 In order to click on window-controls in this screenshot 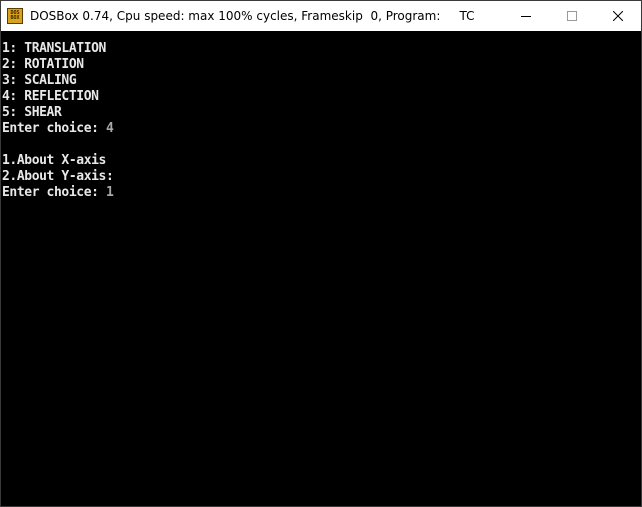, I will do `click(572, 16)`.